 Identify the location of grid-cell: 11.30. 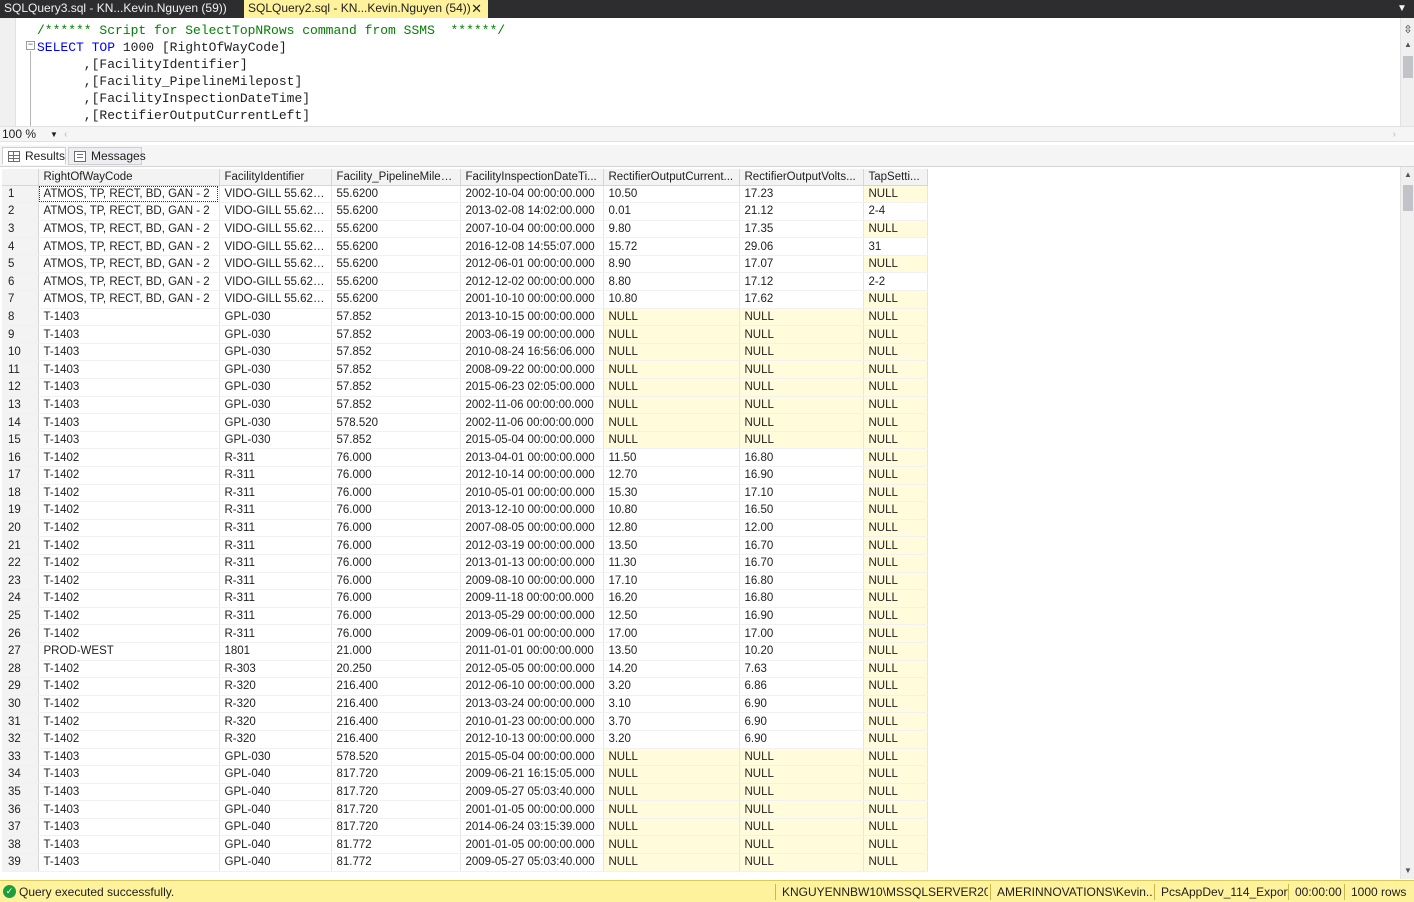
(671, 563).